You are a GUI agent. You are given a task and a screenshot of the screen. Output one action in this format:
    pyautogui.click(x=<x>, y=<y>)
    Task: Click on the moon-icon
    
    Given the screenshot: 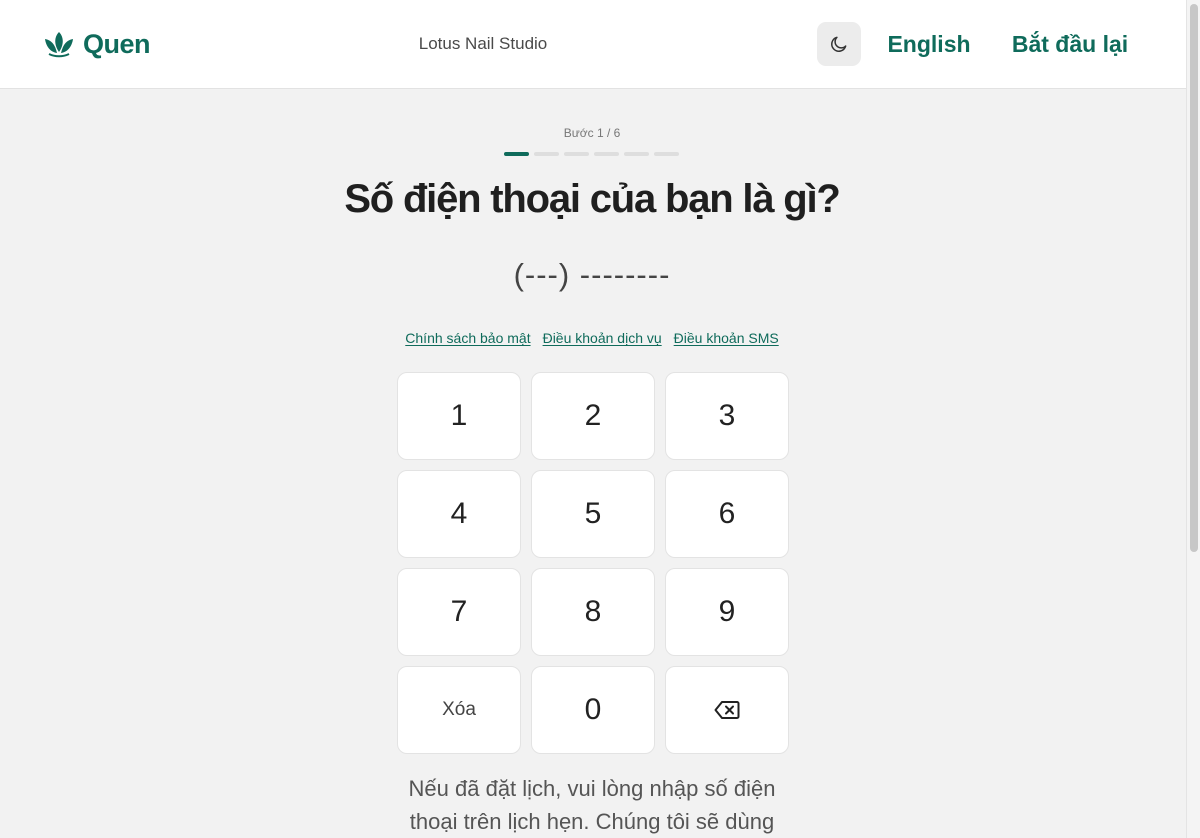 What is the action you would take?
    pyautogui.click(x=839, y=44)
    